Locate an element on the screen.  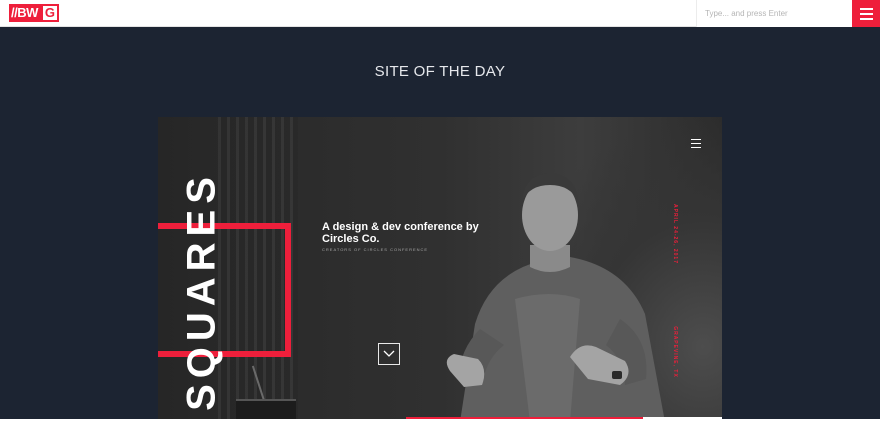
speaker-photo is located at coordinates (555, 297).